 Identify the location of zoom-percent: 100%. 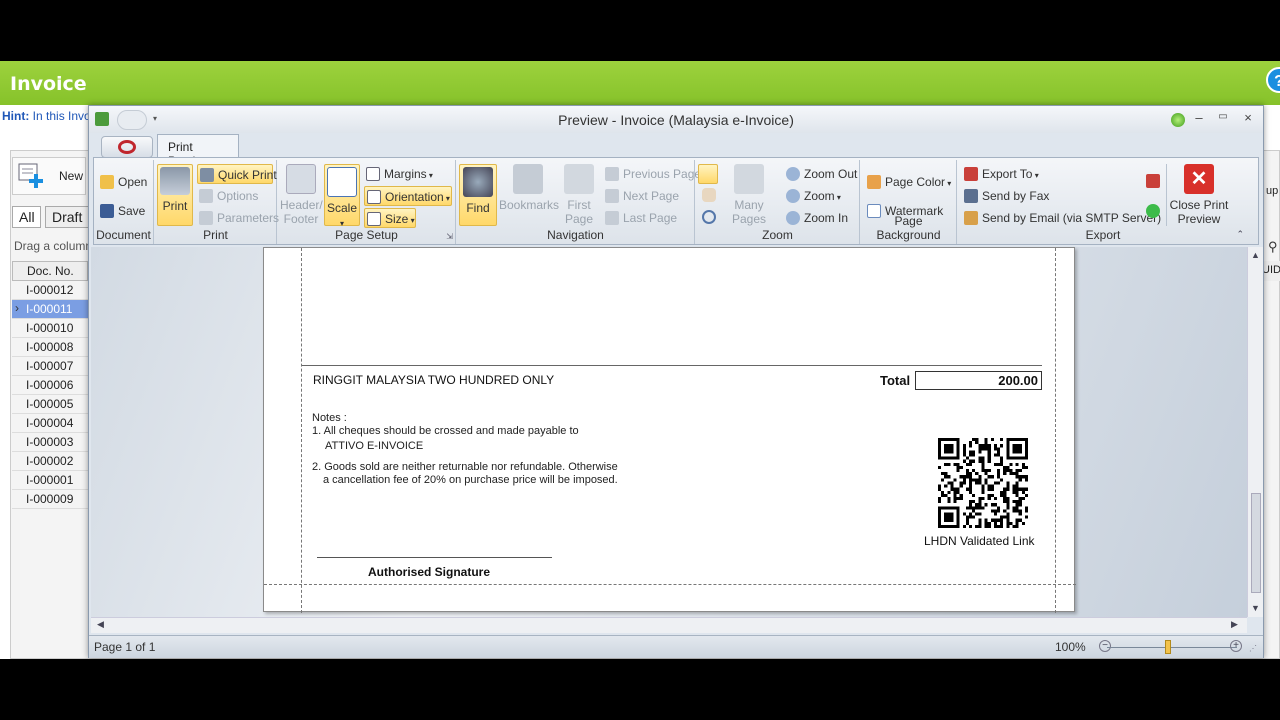
(1070, 647).